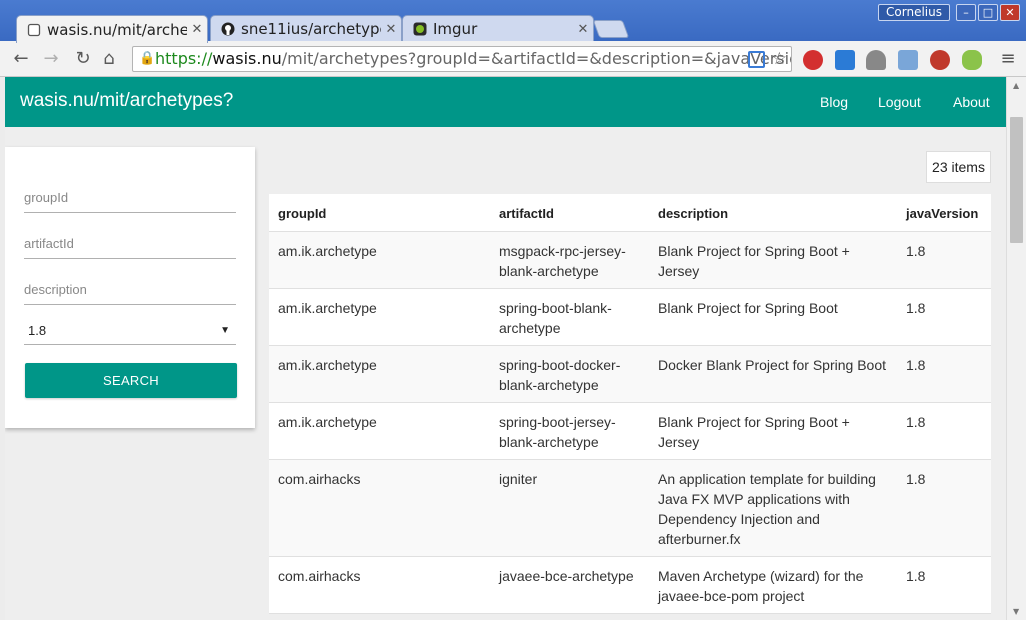 This screenshot has width=1026, height=620. I want to click on groupid-input: groupId, so click(130, 201).